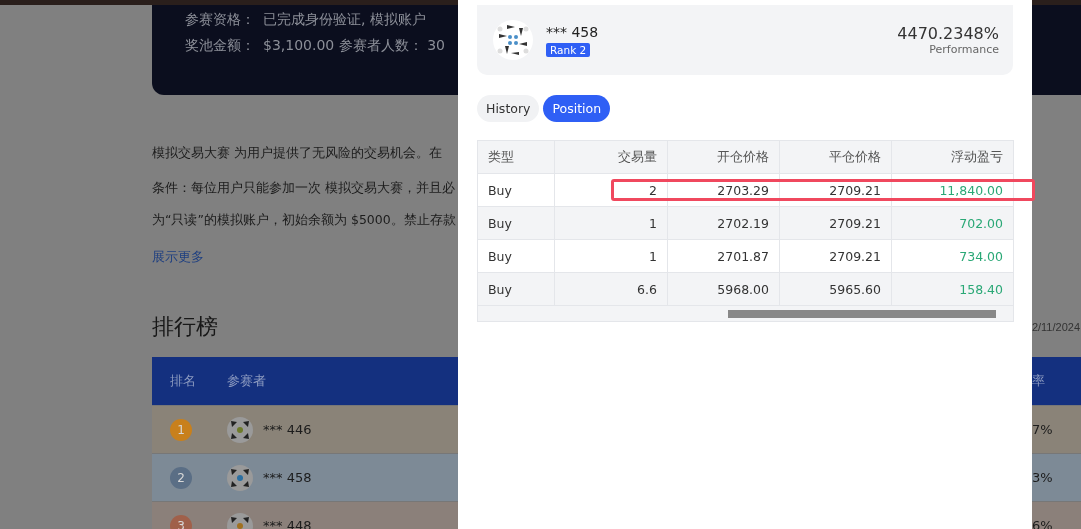 This screenshot has width=1081, height=529. Describe the element at coordinates (611, 157) in the screenshot. I see `column-header: 交易量` at that location.